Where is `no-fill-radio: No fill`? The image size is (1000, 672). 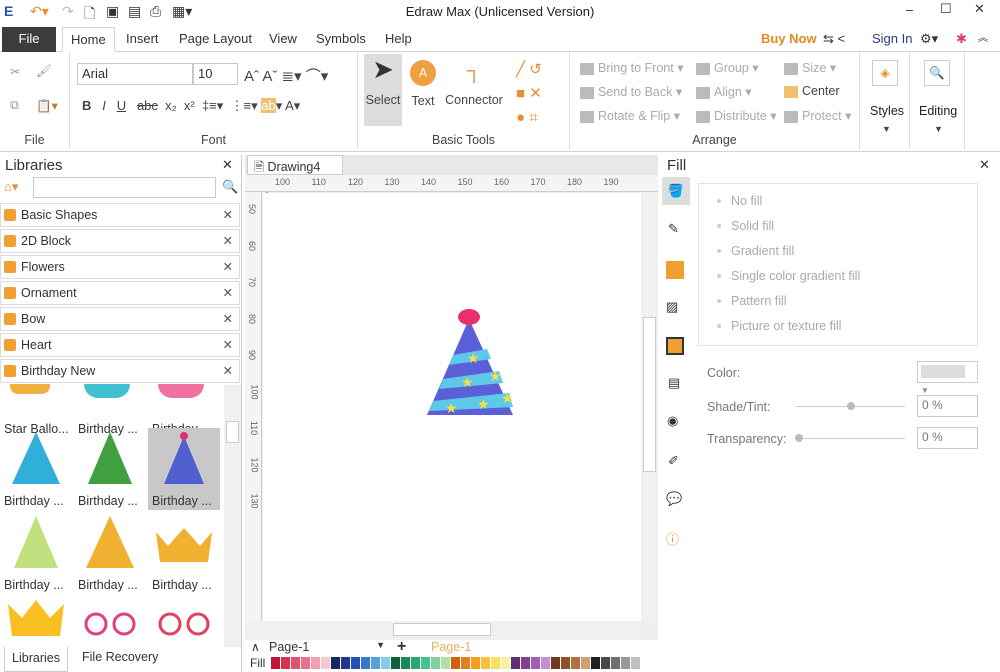
no-fill-radio: No fill is located at coordinates (739, 201).